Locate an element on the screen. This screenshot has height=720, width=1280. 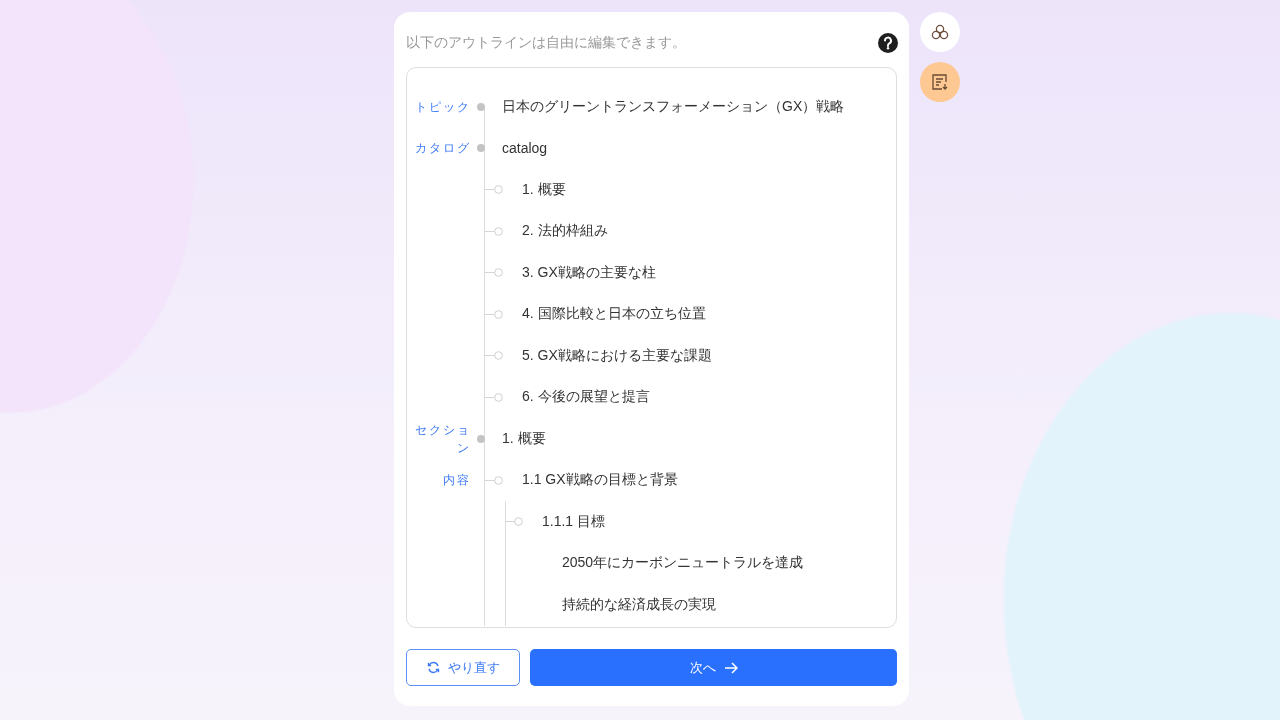
redo-button: やり直す is located at coordinates (463, 667).